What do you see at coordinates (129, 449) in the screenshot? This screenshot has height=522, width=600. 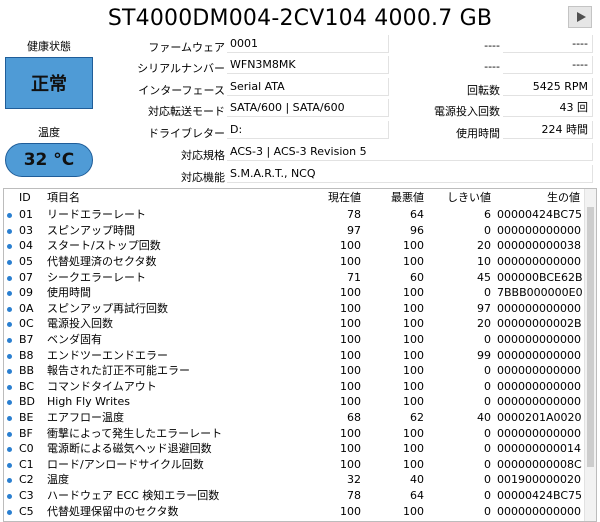 I see `attr-name: 電源断による磁気ヘッド退避回数` at bounding box center [129, 449].